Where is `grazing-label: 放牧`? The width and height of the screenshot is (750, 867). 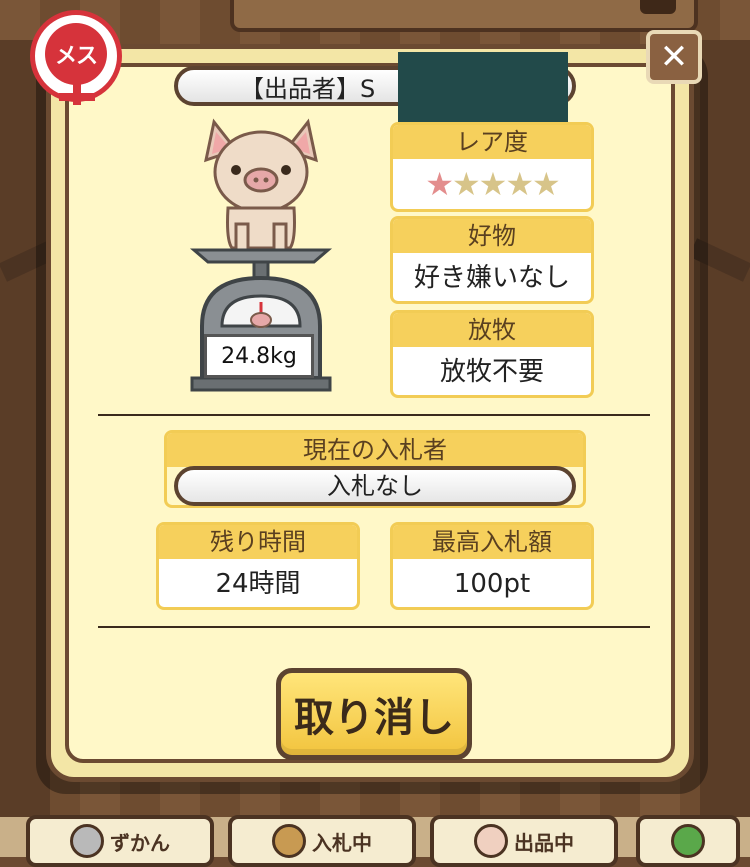 grazing-label: 放牧 is located at coordinates (492, 330).